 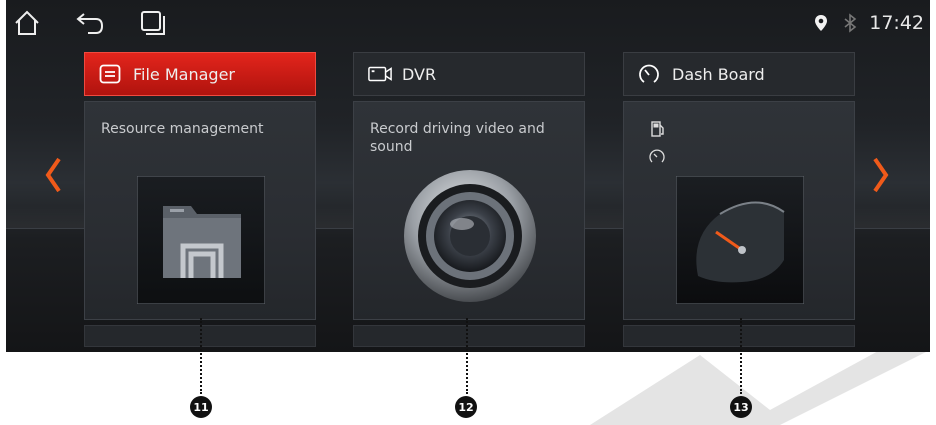 What do you see at coordinates (201, 240) in the screenshot?
I see `folder-app-icon` at bounding box center [201, 240].